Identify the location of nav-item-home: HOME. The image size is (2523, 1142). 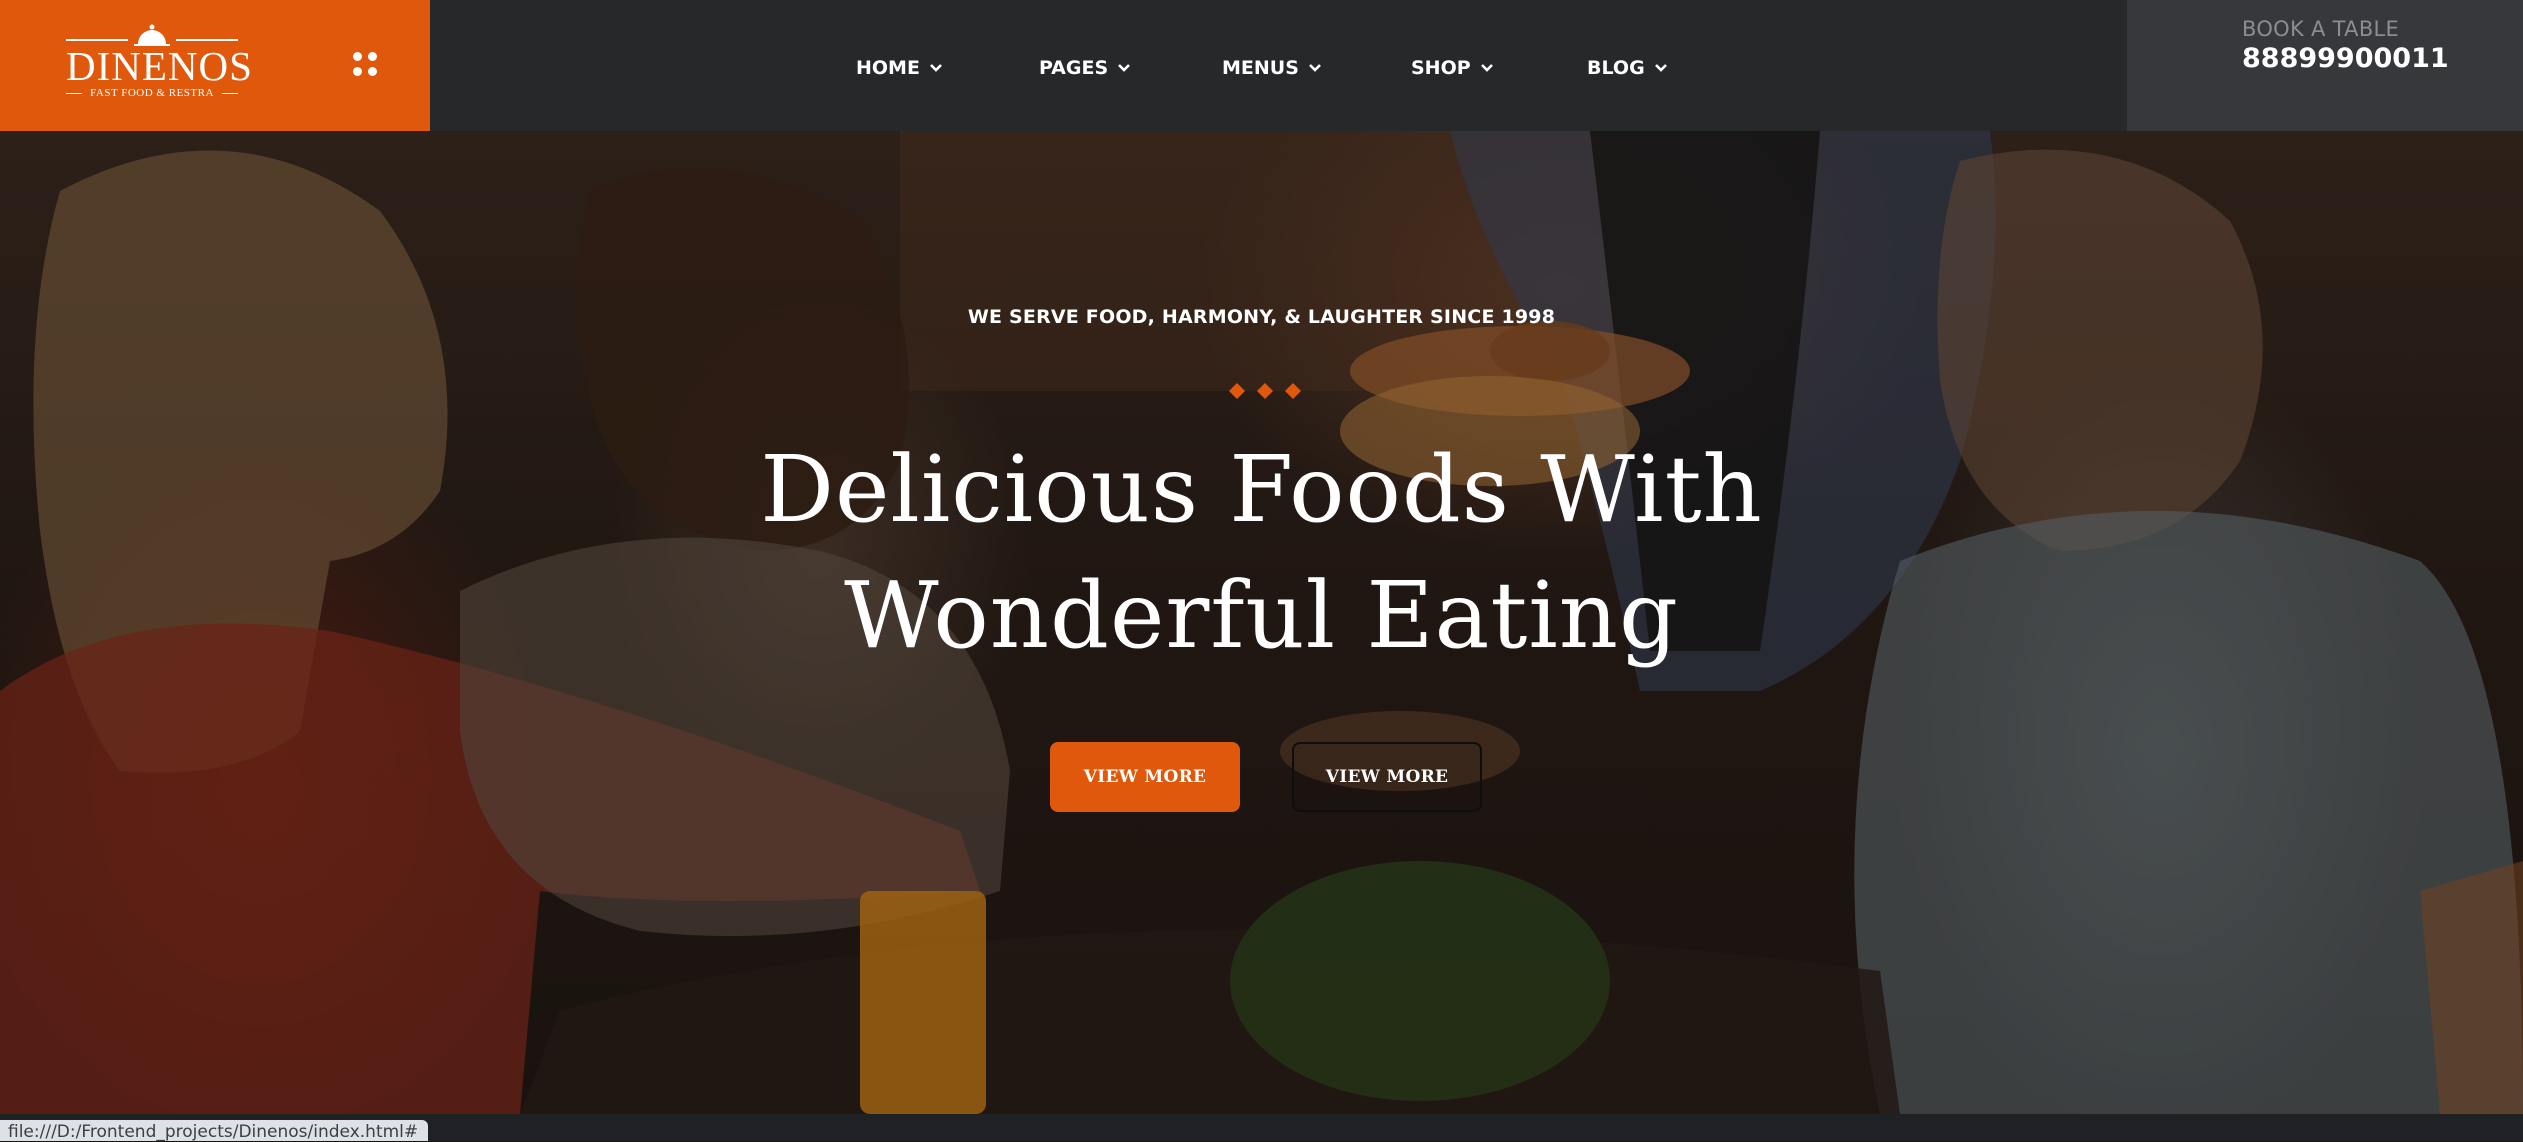
(947, 68).